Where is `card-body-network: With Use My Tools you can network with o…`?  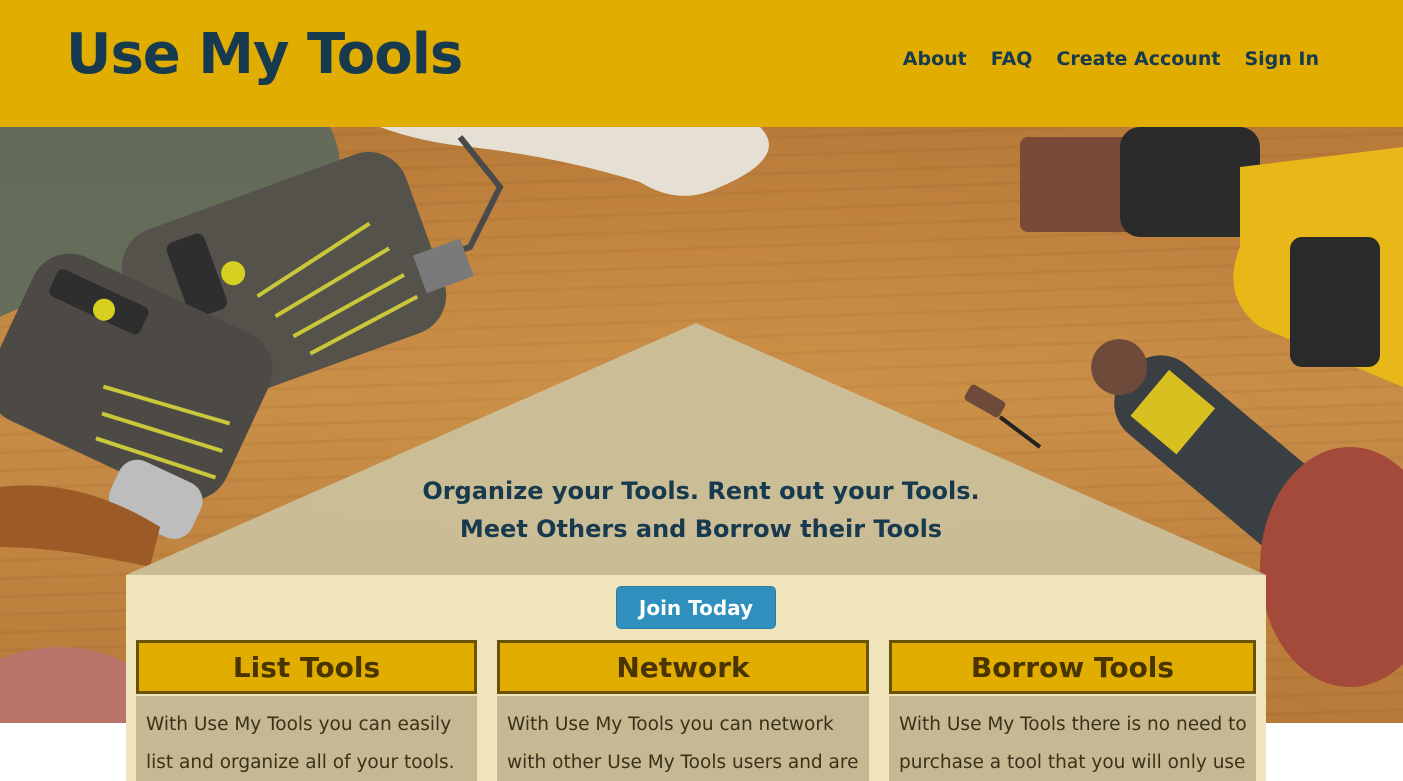 card-body-network: With Use My Tools you can network with o… is located at coordinates (683, 738).